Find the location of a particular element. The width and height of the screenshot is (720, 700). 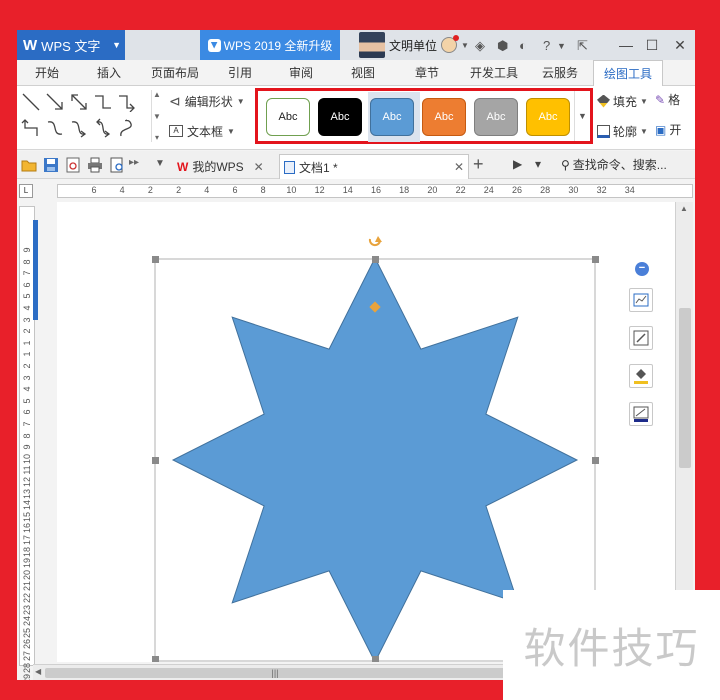

resize-handle-bottom-left is located at coordinates (155, 659).